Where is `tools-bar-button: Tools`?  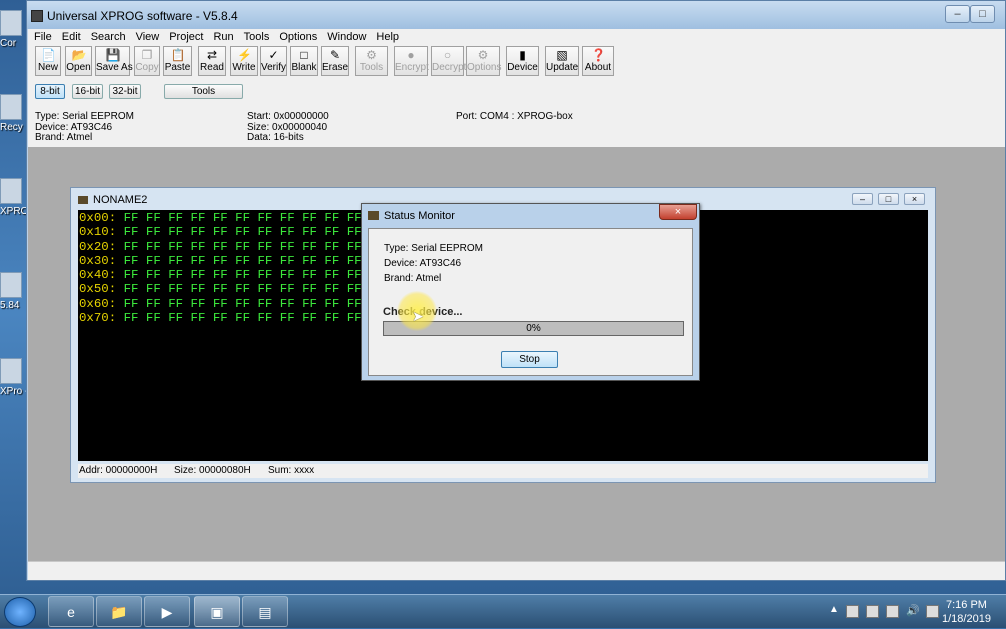
tools-bar-button: Tools is located at coordinates (203, 91).